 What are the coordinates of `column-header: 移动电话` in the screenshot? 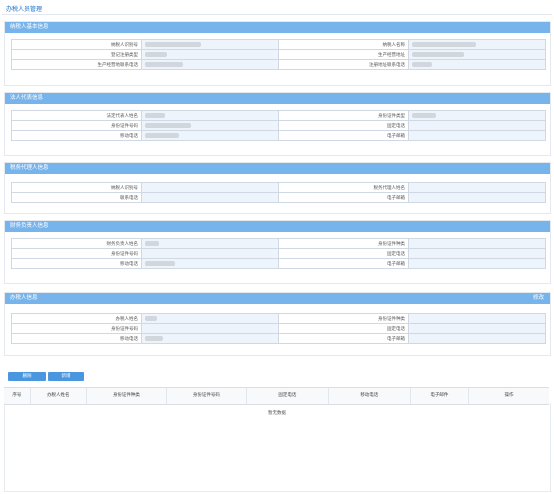 It's located at (370, 396).